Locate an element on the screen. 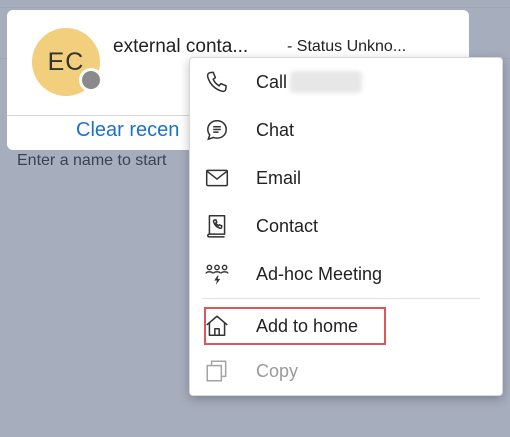 This screenshot has width=510, height=437. avatar-initials: EC is located at coordinates (66, 61).